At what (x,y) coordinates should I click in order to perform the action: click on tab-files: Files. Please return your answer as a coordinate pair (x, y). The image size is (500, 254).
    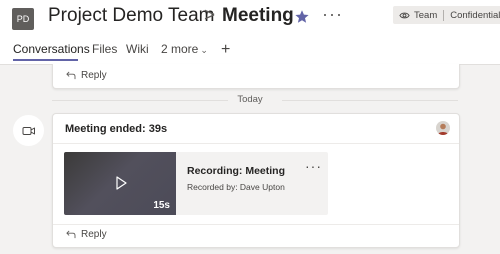
    Looking at the image, I should click on (104, 49).